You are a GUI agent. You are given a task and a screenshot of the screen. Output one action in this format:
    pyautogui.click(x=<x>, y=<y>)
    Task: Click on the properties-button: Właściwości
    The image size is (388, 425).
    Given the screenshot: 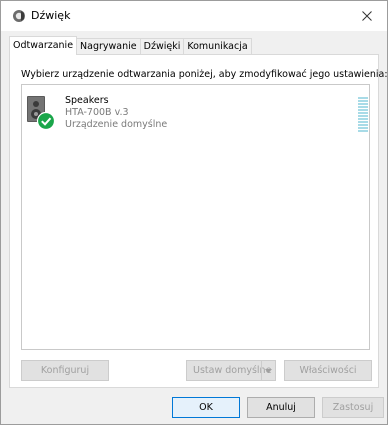 What is the action you would take?
    pyautogui.click(x=328, y=370)
    